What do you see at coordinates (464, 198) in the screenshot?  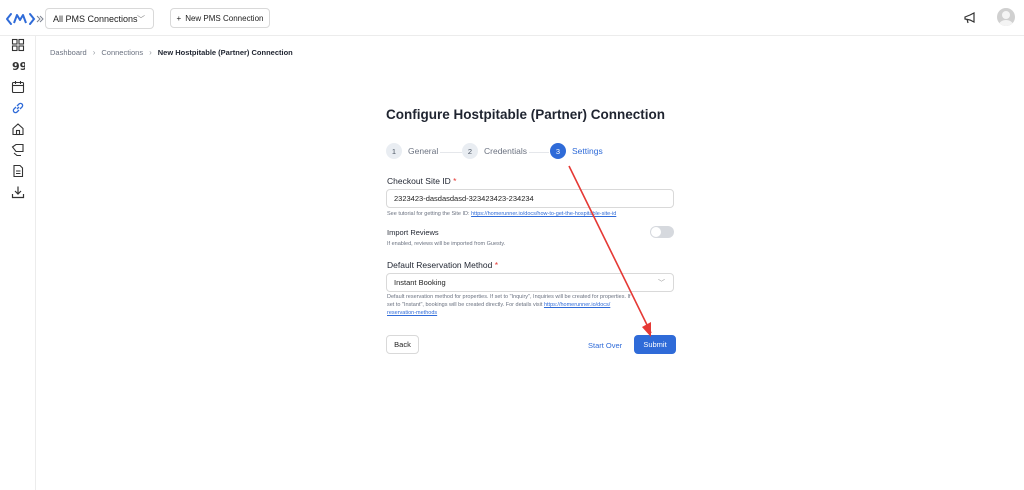 I see `site-id-value: 2323423-dasdasdasd-323423423-234234` at bounding box center [464, 198].